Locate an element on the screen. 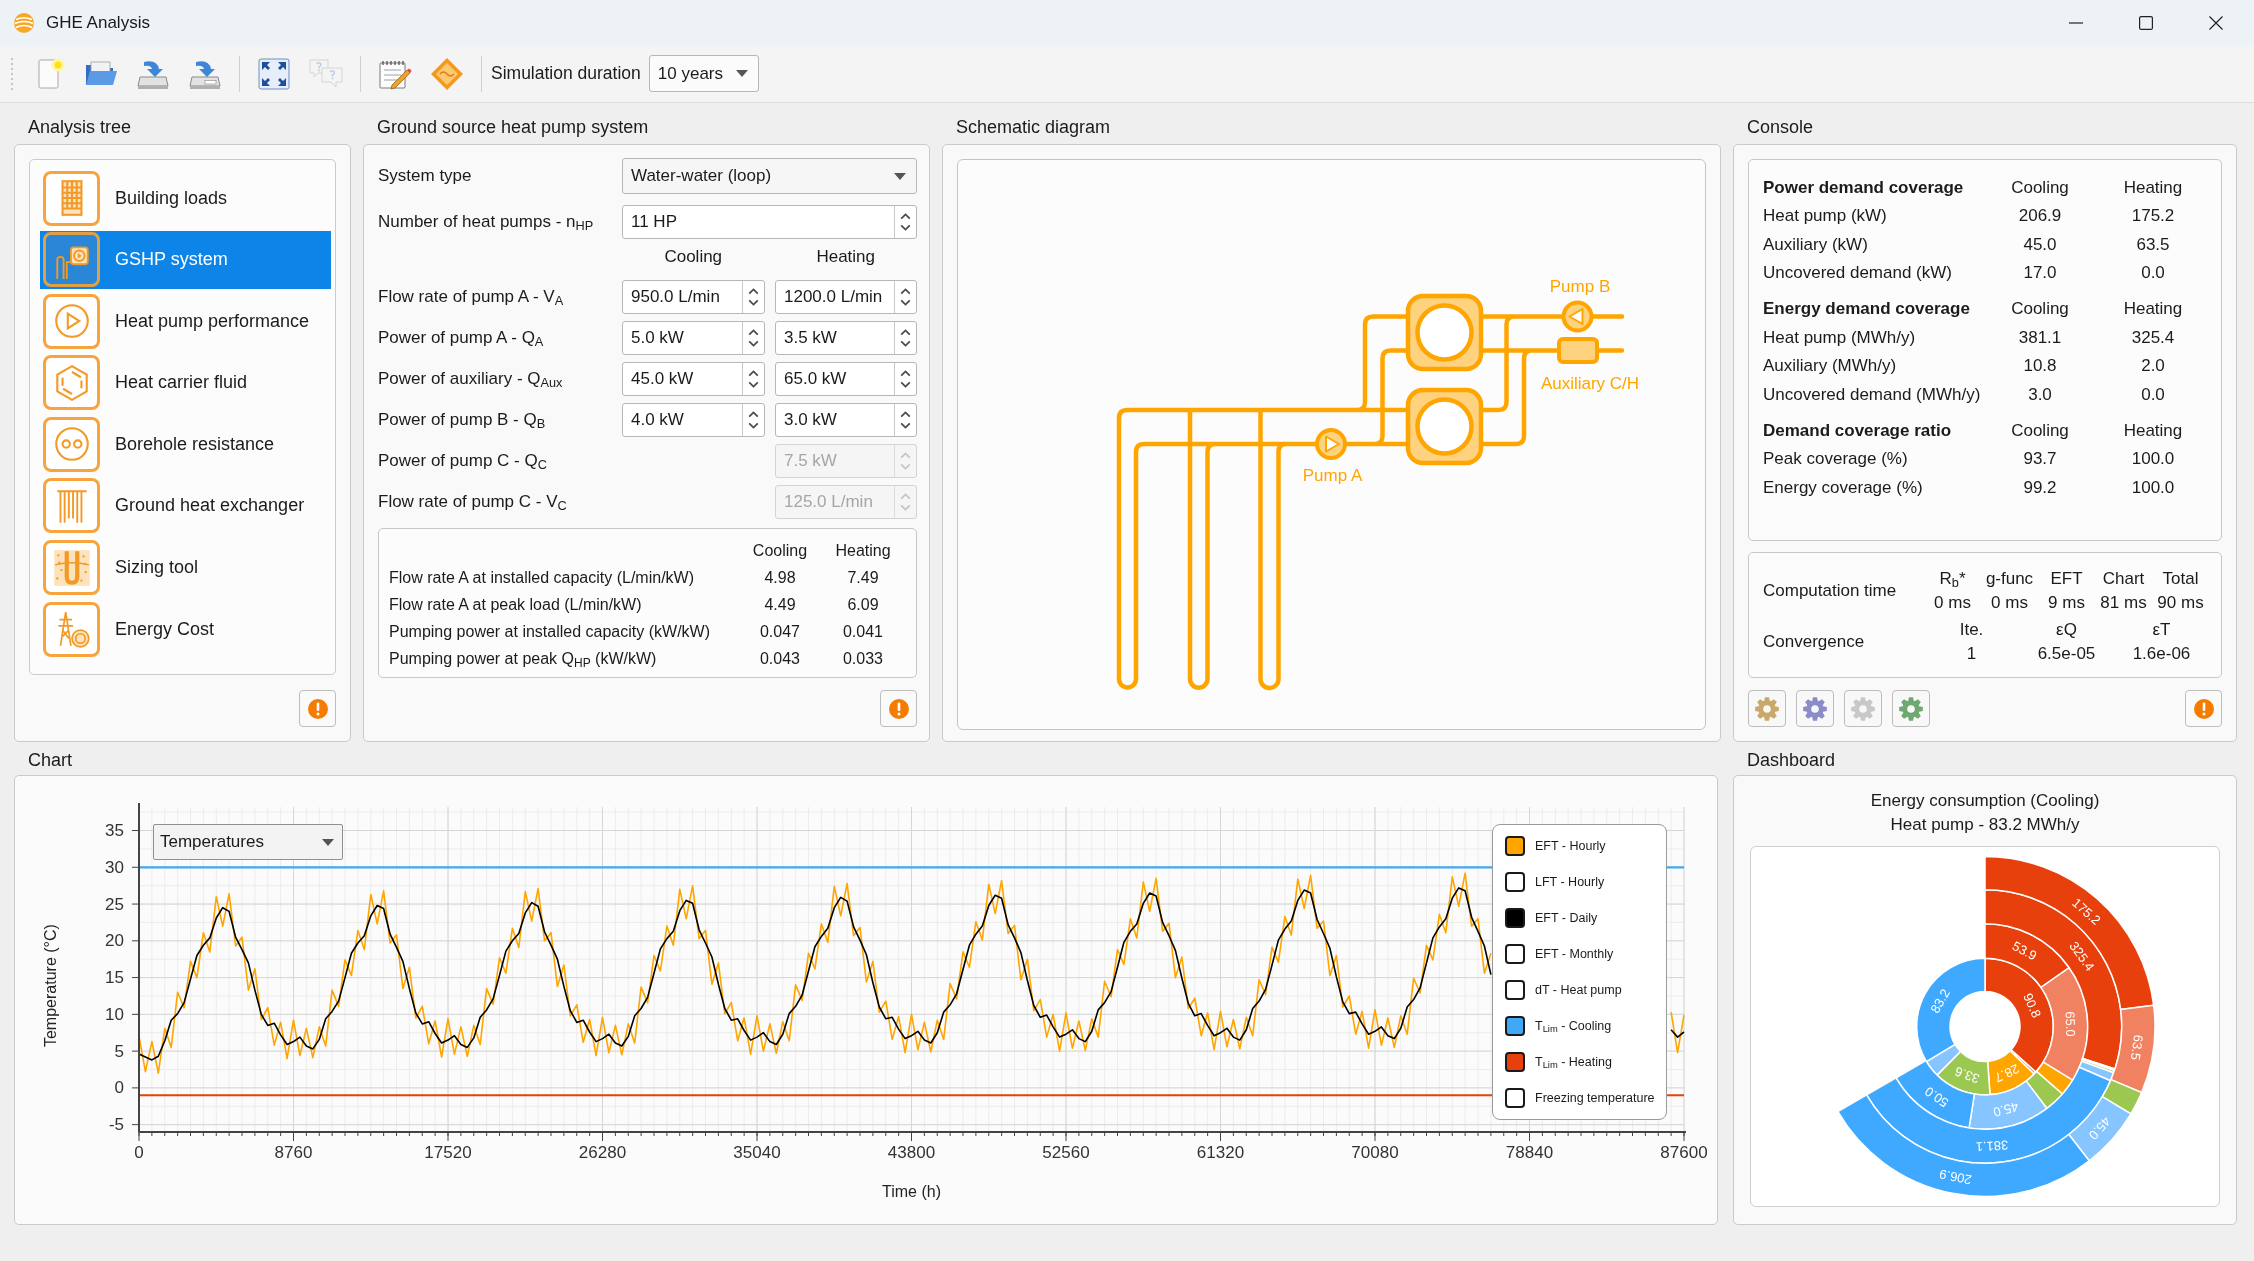 The height and width of the screenshot is (1261, 2254). component-label: Pump A is located at coordinates (1332, 475).